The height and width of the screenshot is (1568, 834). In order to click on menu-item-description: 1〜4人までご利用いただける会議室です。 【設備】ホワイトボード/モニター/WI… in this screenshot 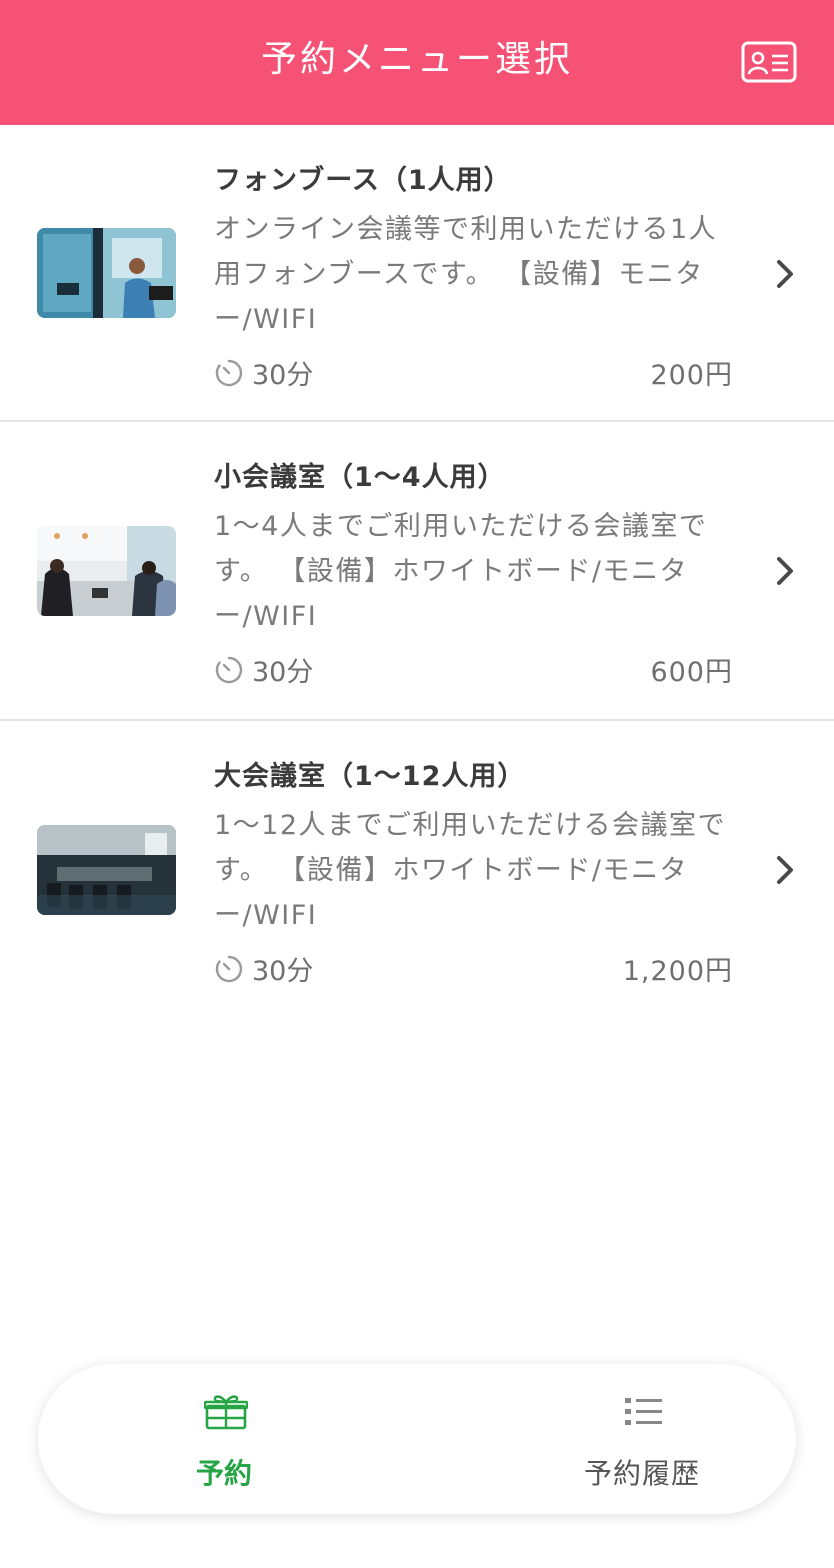, I will do `click(461, 571)`.